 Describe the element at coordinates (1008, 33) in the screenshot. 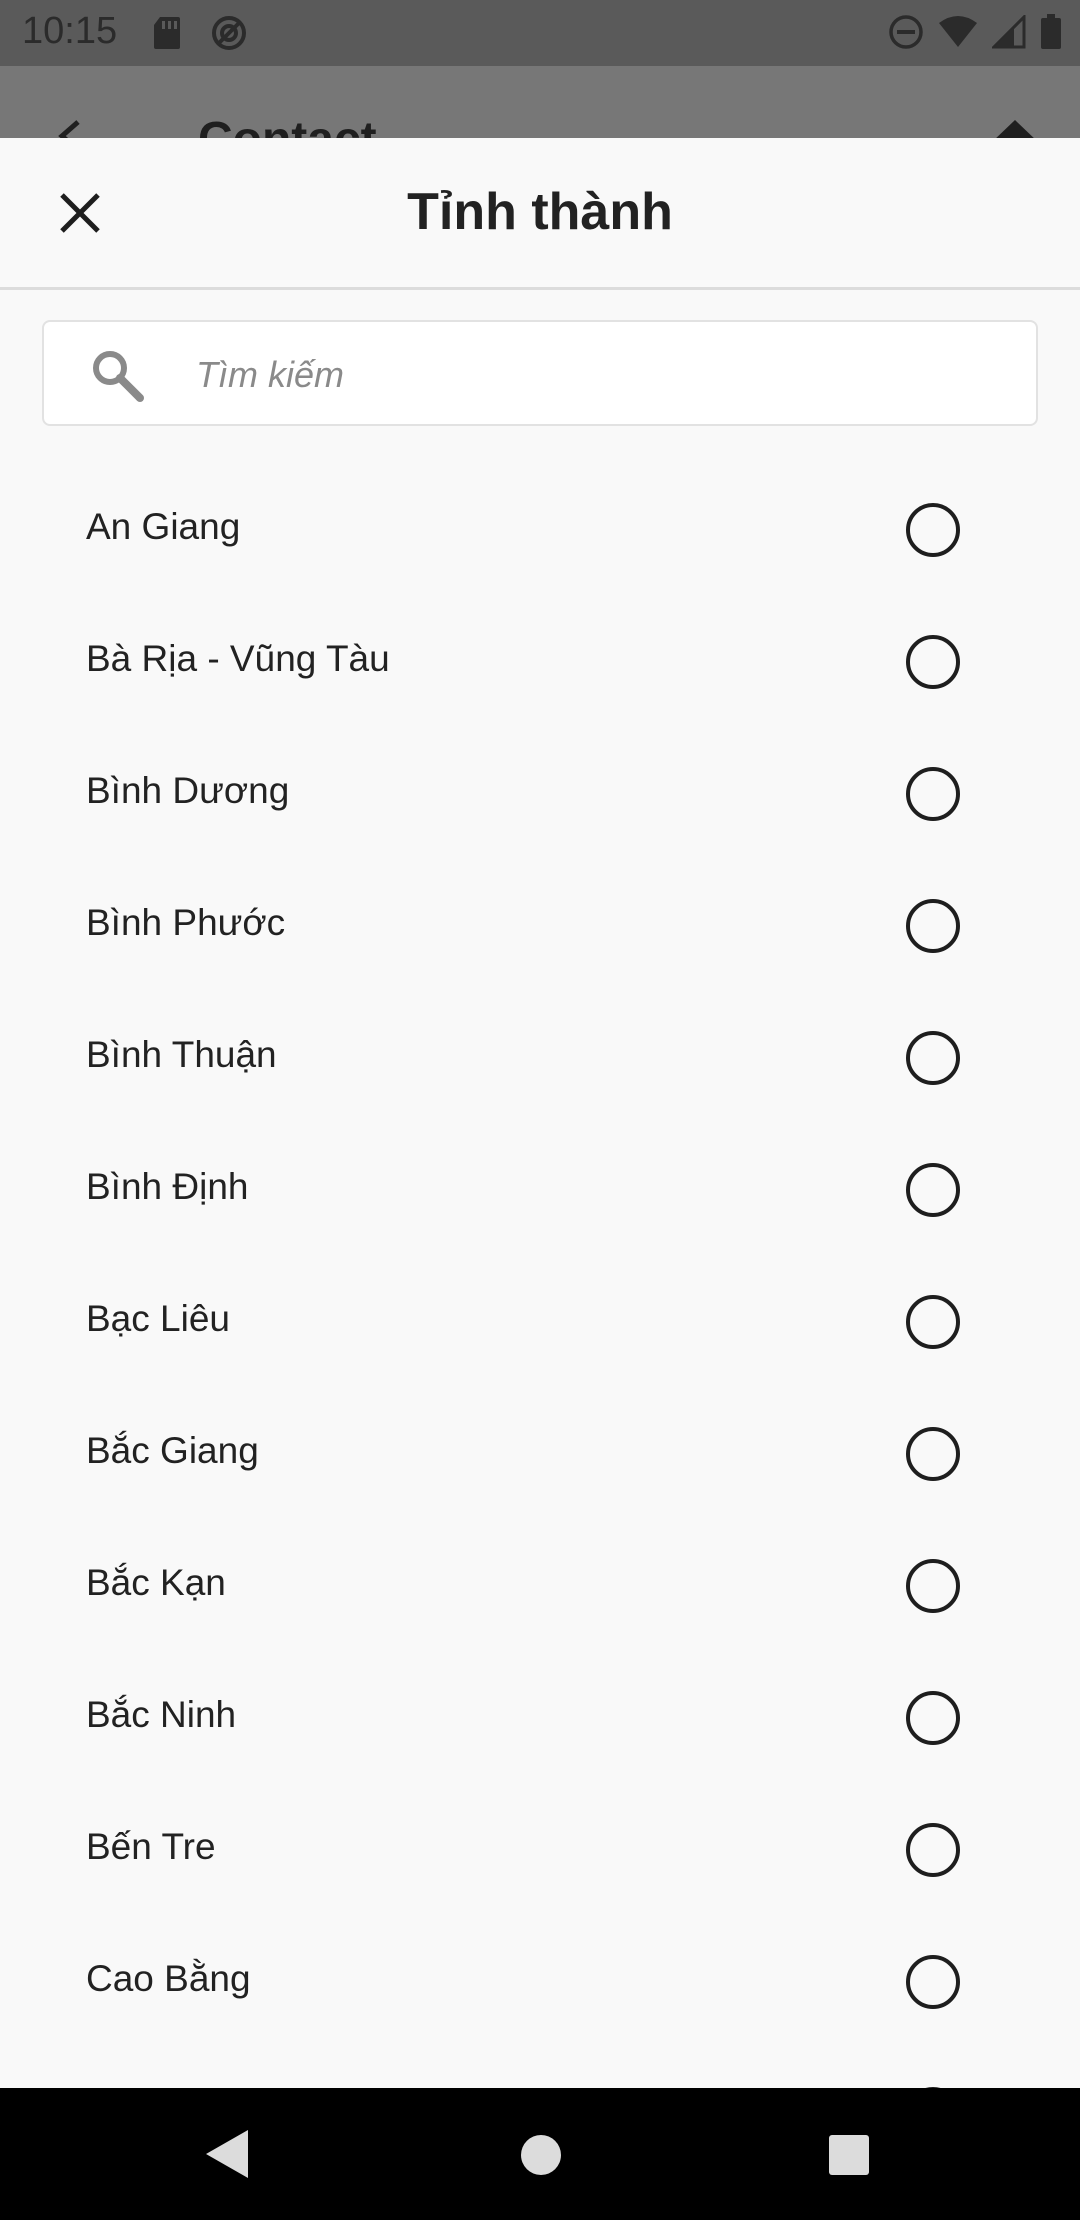

I see `signal-icon` at that location.